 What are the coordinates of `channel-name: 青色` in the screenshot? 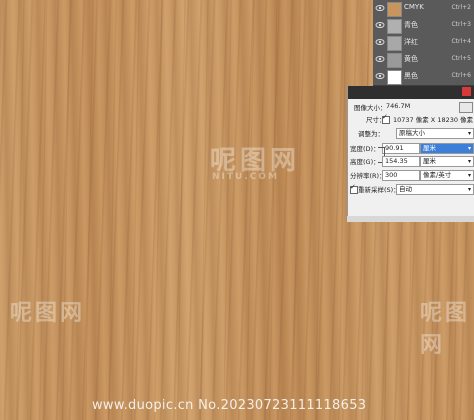 It's located at (411, 25).